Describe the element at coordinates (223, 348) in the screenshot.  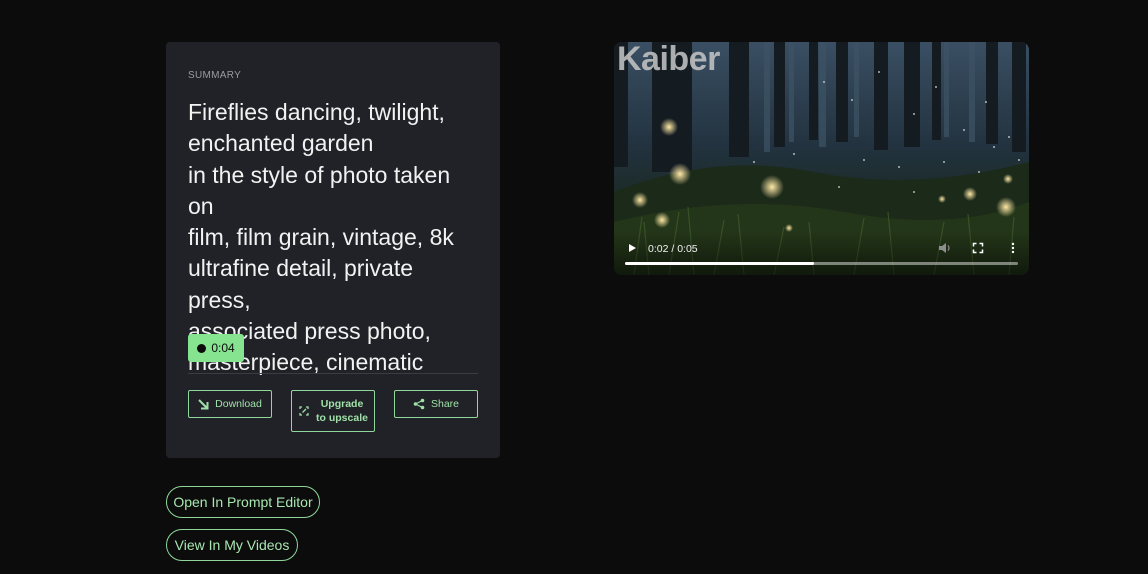
I see `duration-text: 0:04` at that location.